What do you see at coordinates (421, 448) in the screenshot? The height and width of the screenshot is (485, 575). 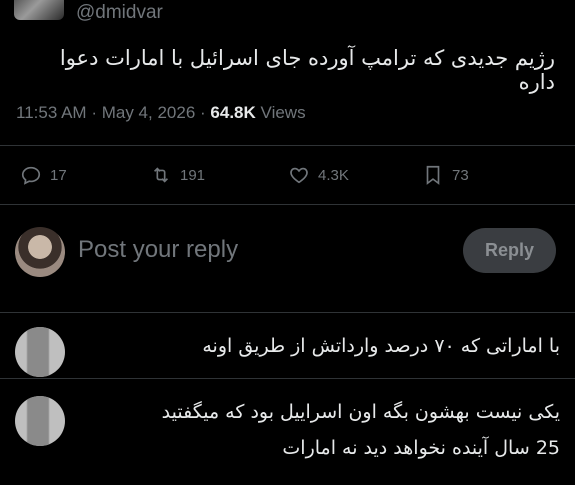 I see `comment-text-line: 25 سال آینده نخواهد دید نه امارات` at bounding box center [421, 448].